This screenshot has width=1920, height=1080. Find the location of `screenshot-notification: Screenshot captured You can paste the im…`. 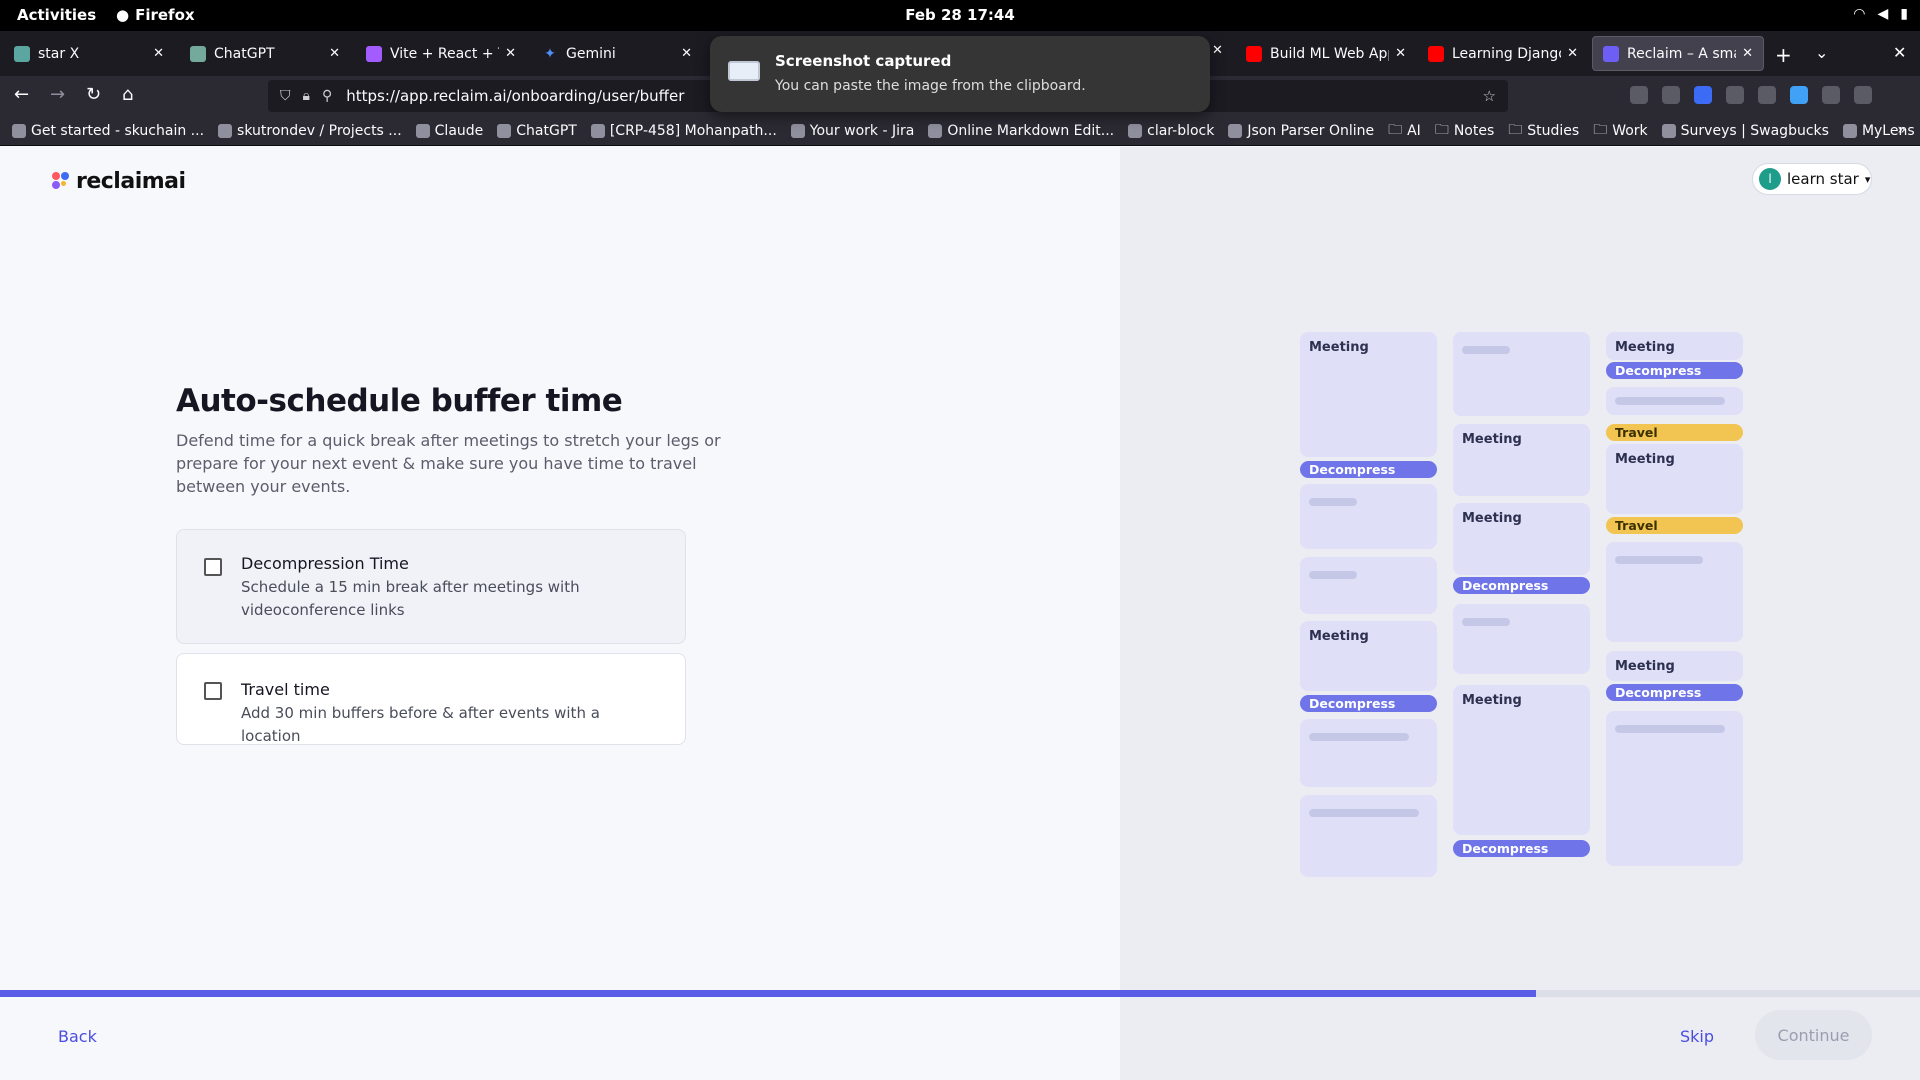

screenshot-notification: Screenshot captured You can paste the im… is located at coordinates (960, 74).